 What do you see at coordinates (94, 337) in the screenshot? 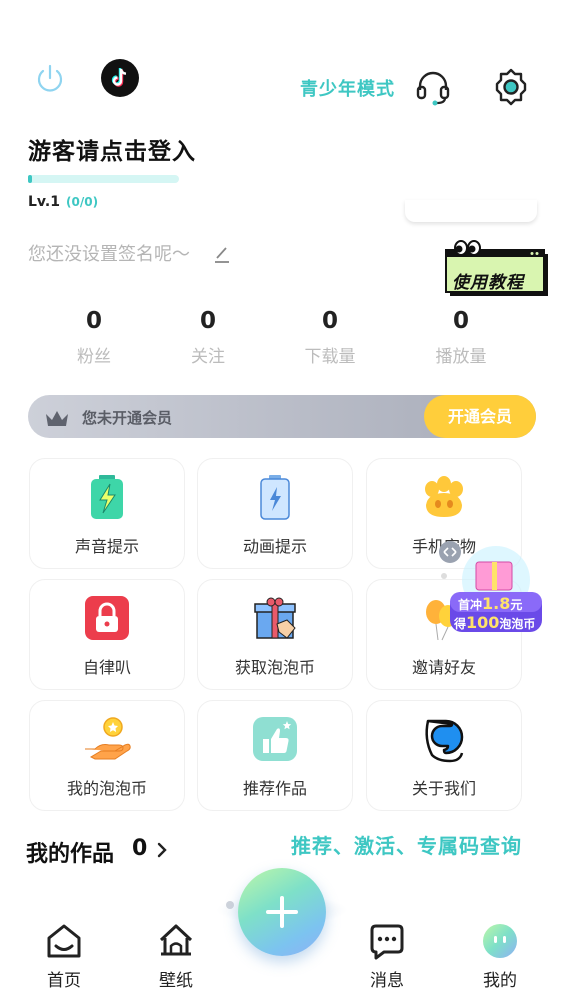
I see `stat-fans: 0 粉丝` at bounding box center [94, 337].